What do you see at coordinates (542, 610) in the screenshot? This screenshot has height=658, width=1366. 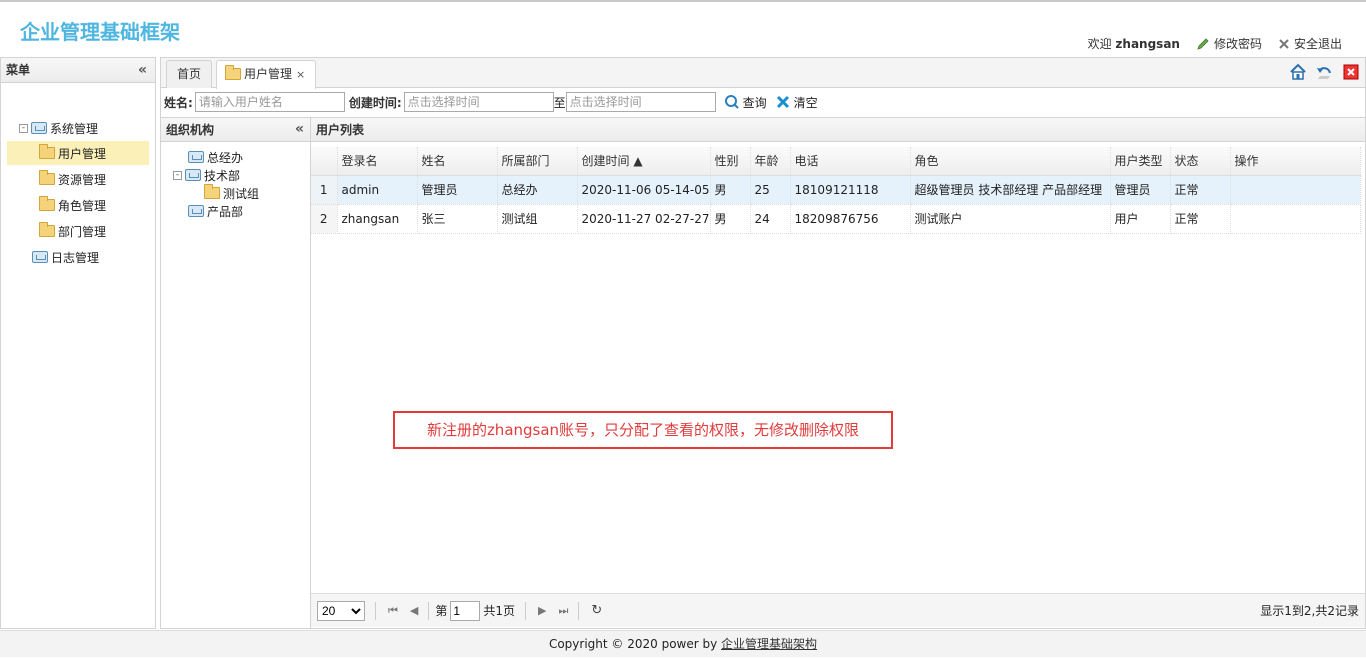 I see `next-page-button: ▶` at bounding box center [542, 610].